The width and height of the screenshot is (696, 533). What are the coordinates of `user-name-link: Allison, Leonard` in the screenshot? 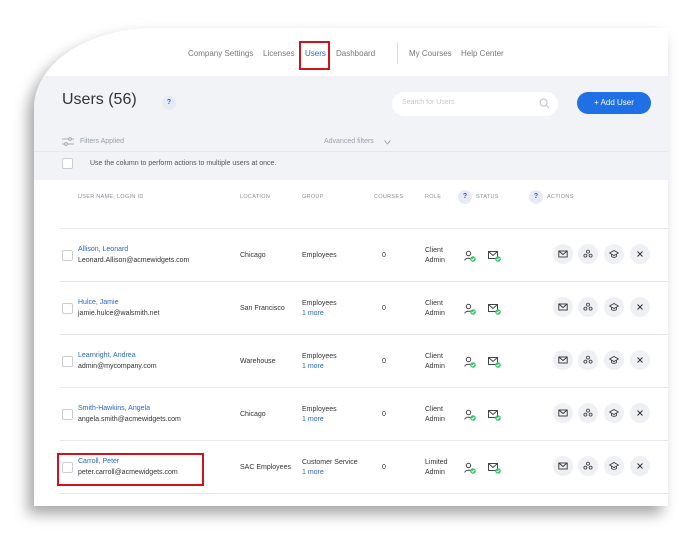 It's located at (103, 249).